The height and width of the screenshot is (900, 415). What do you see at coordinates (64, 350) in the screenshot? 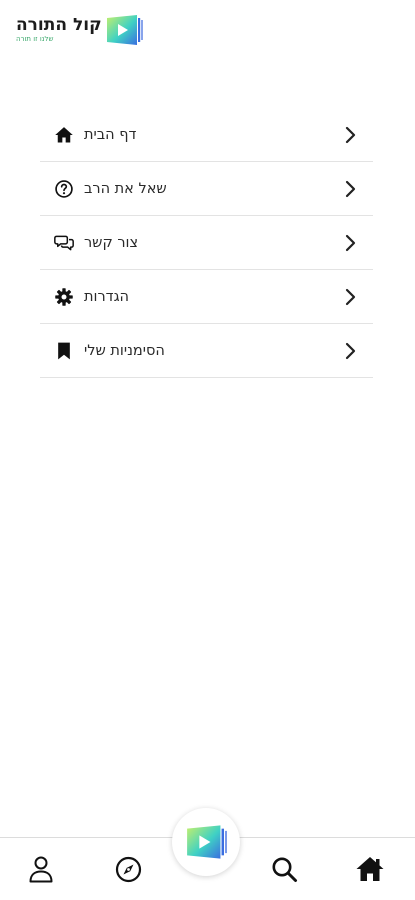
I see `bookmark-icon` at bounding box center [64, 350].